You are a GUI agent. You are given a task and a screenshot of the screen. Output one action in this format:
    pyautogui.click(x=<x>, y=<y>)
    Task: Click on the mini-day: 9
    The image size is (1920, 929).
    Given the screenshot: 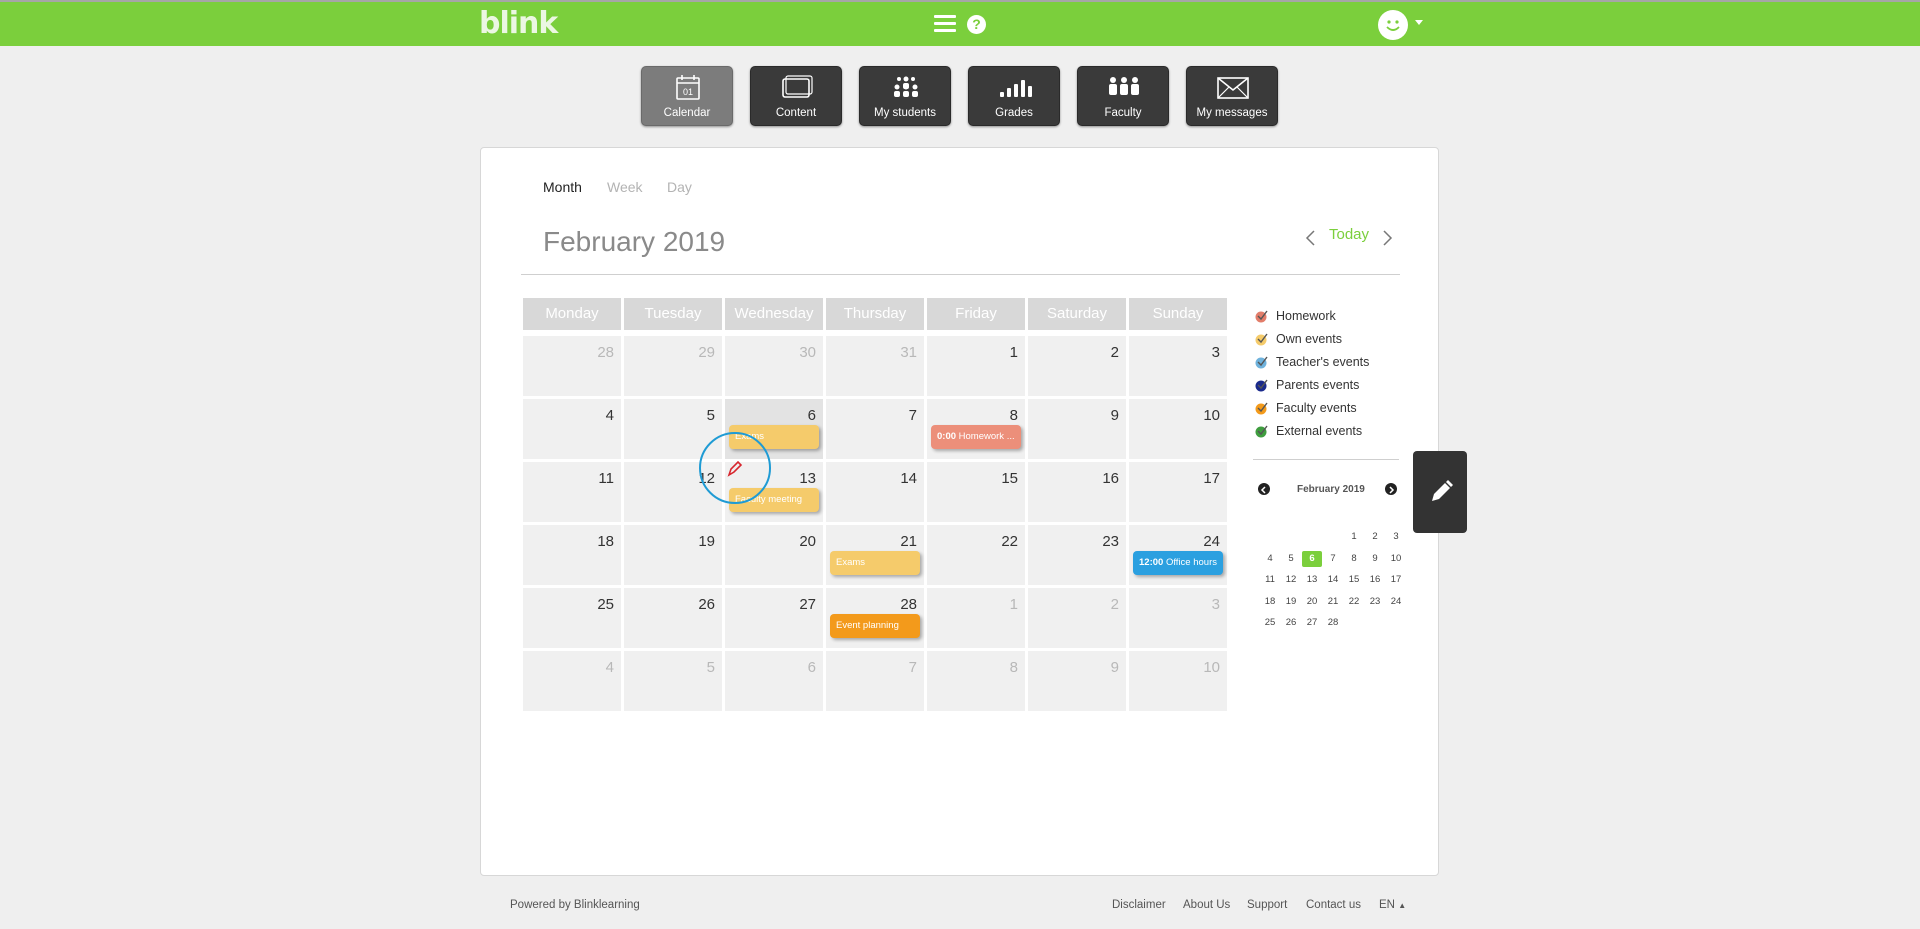 What is the action you would take?
    pyautogui.click(x=1375, y=559)
    